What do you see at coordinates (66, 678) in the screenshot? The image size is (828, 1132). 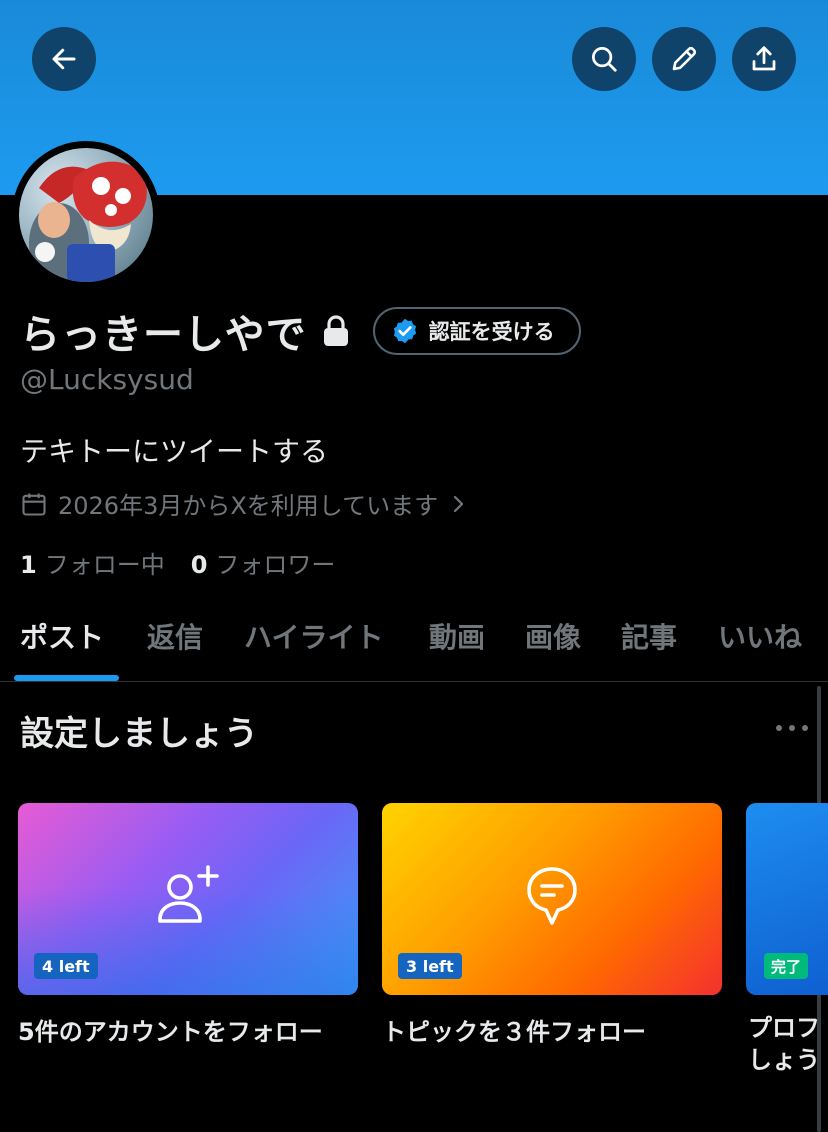 I see `active-tab-indicator` at bounding box center [66, 678].